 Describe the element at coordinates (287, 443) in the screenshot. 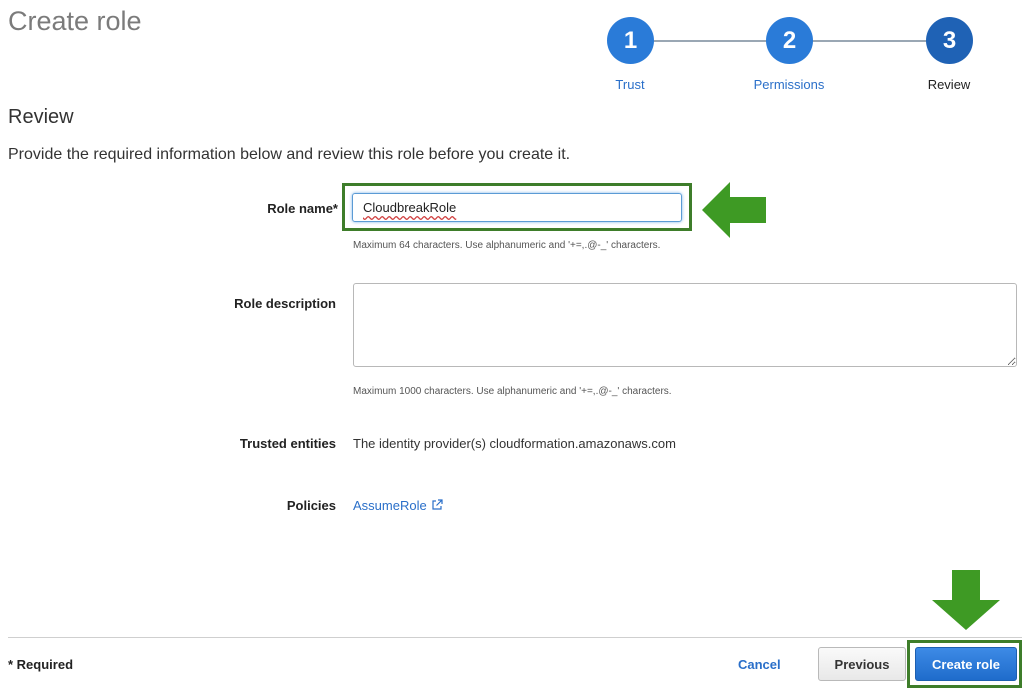

I see `trusted-entities-label: Trusted entities` at that location.